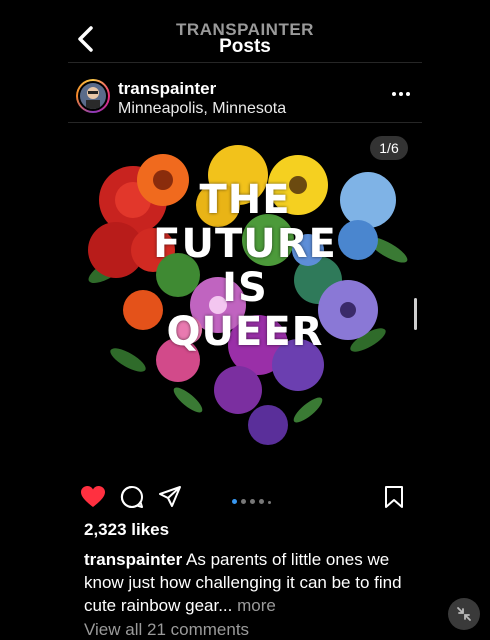 This screenshot has width=490, height=640. Describe the element at coordinates (254, 605) in the screenshot. I see `caption-more-link: more` at that location.